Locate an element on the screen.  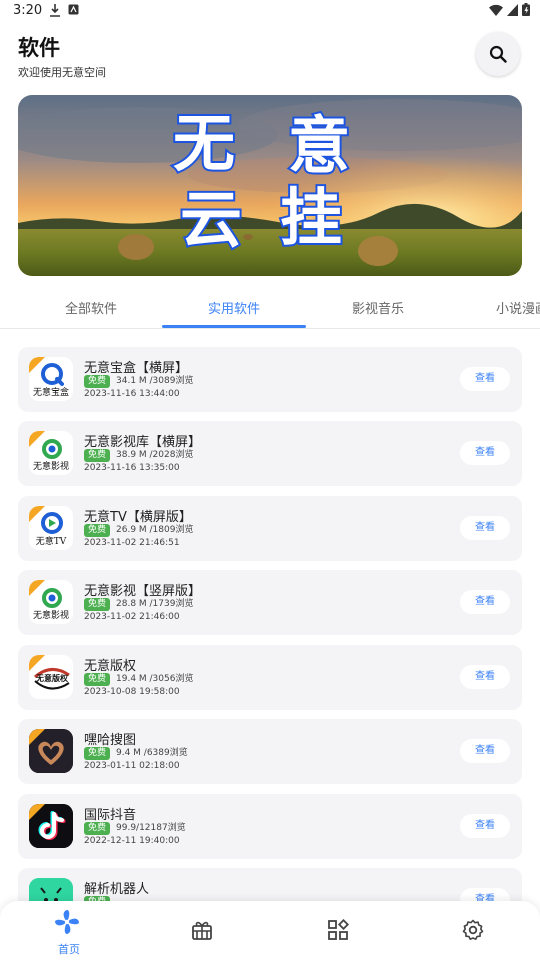
status-bar: 3:20 is located at coordinates (270, 12).